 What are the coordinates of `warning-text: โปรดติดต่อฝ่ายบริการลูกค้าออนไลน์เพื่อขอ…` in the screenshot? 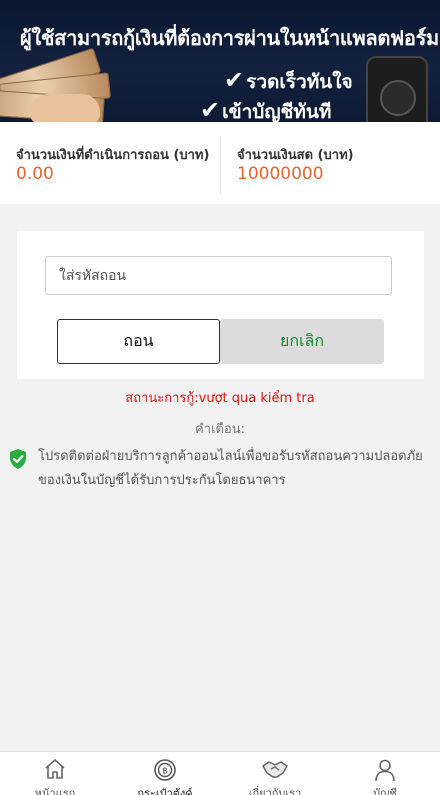 It's located at (230, 468).